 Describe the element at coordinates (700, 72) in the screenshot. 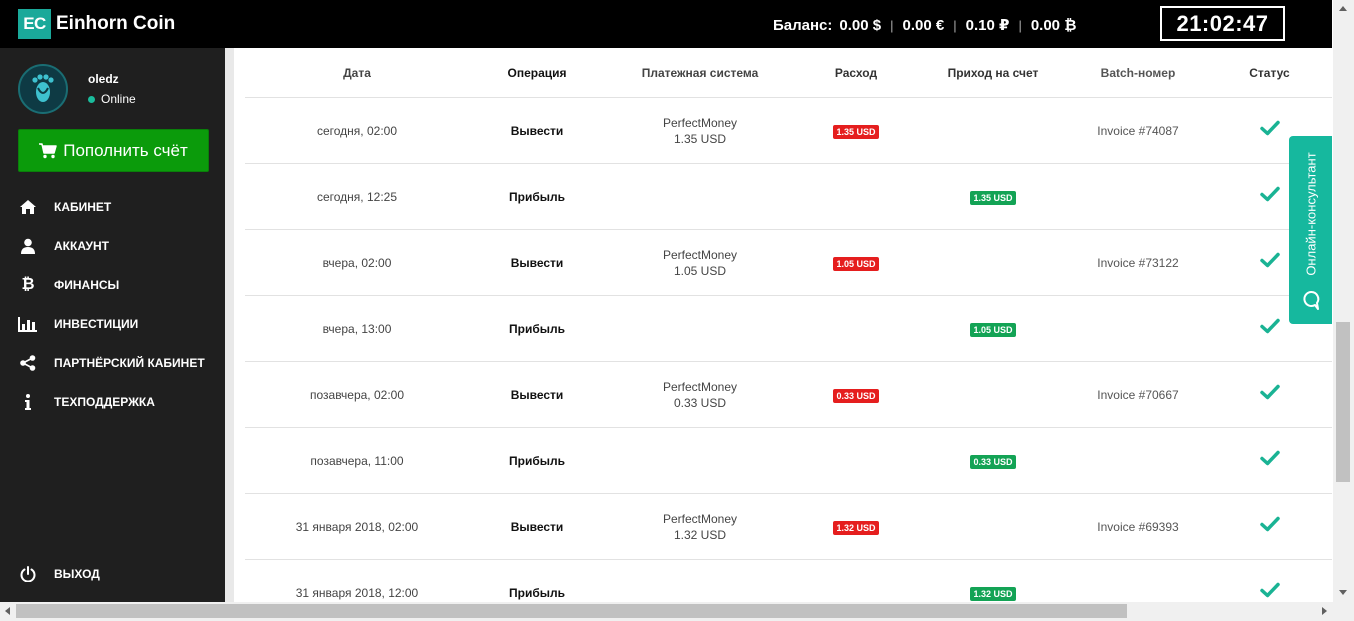

I see `column-header-system: Платежная система` at that location.